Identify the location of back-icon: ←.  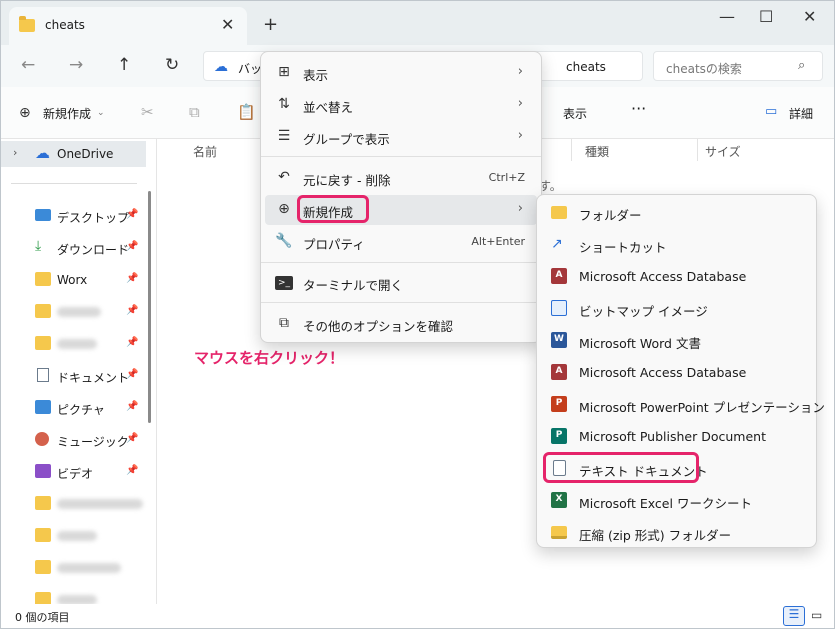
(28, 65).